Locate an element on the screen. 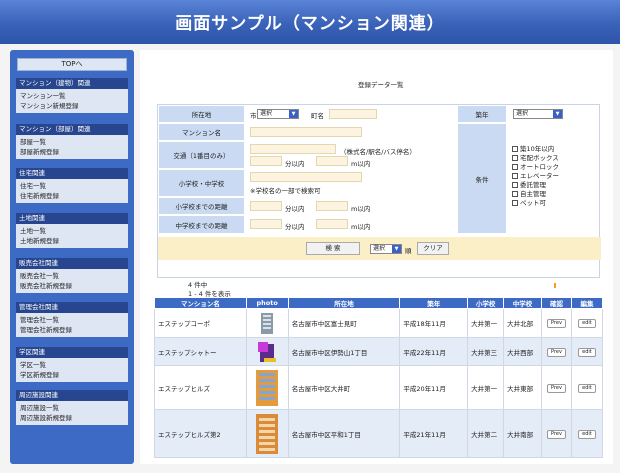 This screenshot has width=620, height=473. sidebar-item-school-list: 学区一覧 is located at coordinates (72, 365).